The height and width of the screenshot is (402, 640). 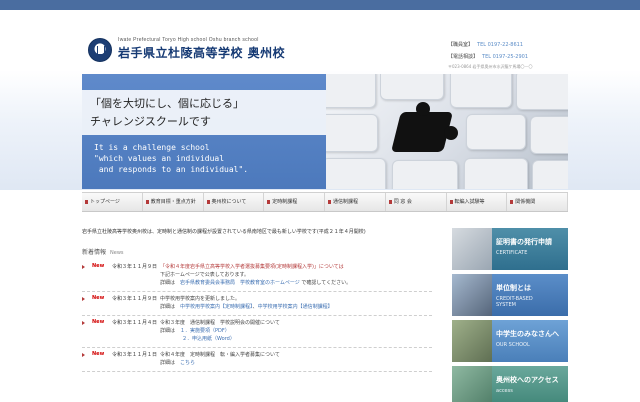 What do you see at coordinates (220, 323) in the screenshot?
I see `news-line: 令和３年度 通信制課程 学校説明会の開催について` at bounding box center [220, 323].